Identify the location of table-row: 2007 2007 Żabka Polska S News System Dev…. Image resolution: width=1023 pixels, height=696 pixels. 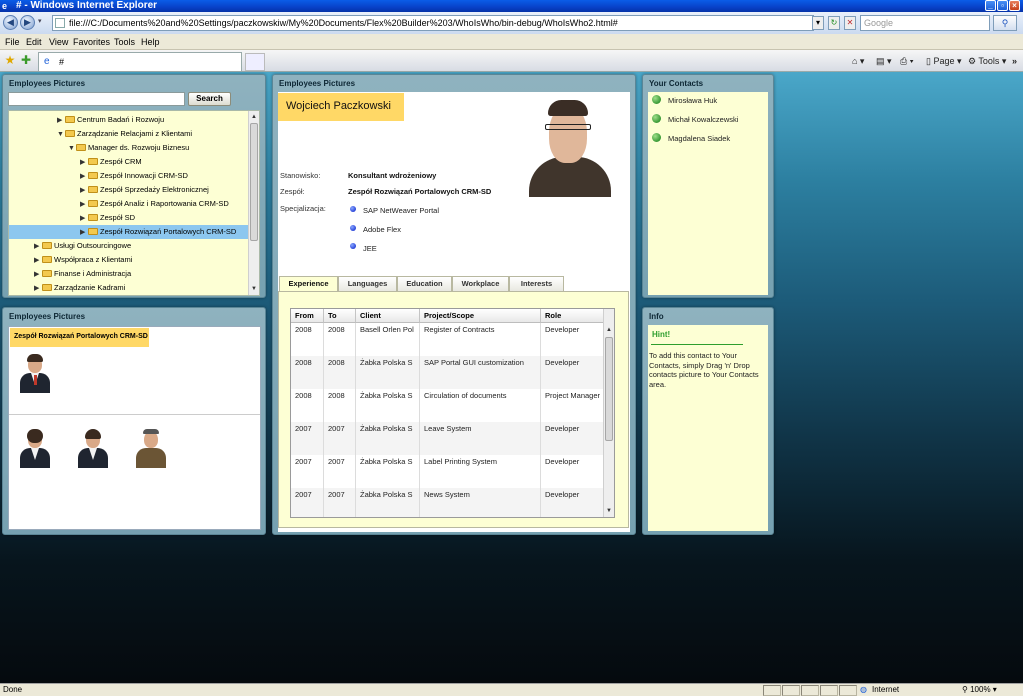
(447, 502).